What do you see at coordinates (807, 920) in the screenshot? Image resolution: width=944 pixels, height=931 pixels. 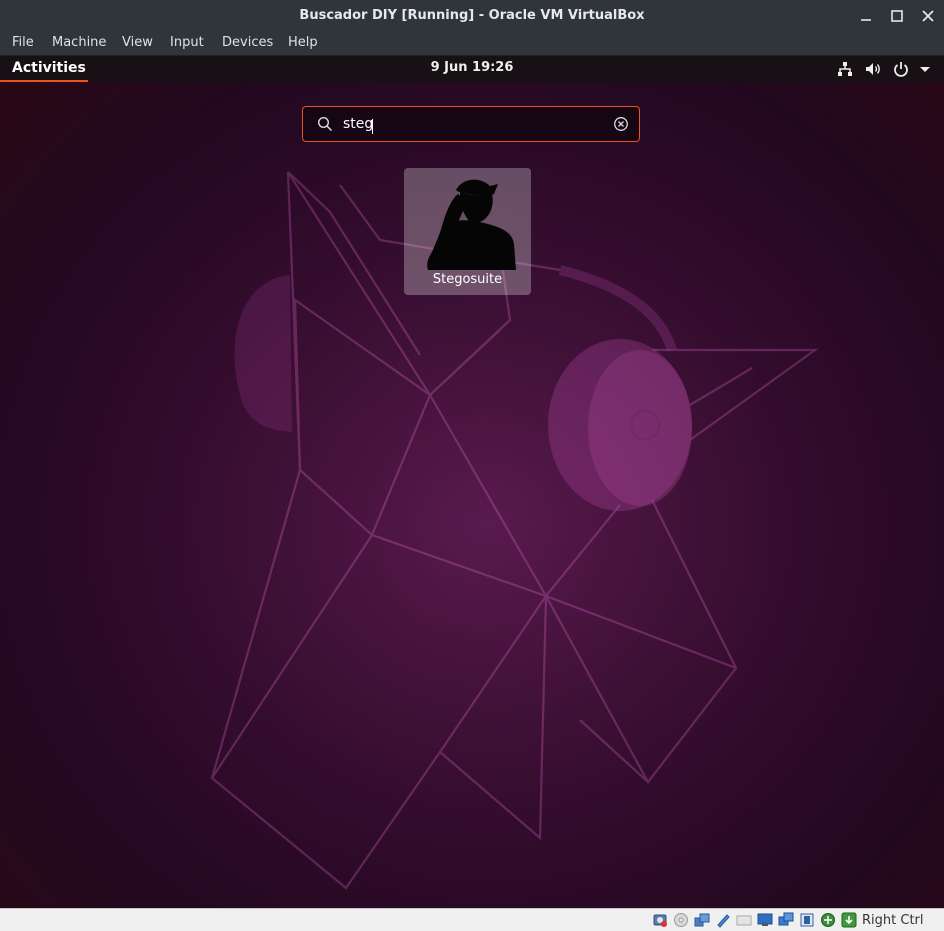 I see `video-capture-icon` at bounding box center [807, 920].